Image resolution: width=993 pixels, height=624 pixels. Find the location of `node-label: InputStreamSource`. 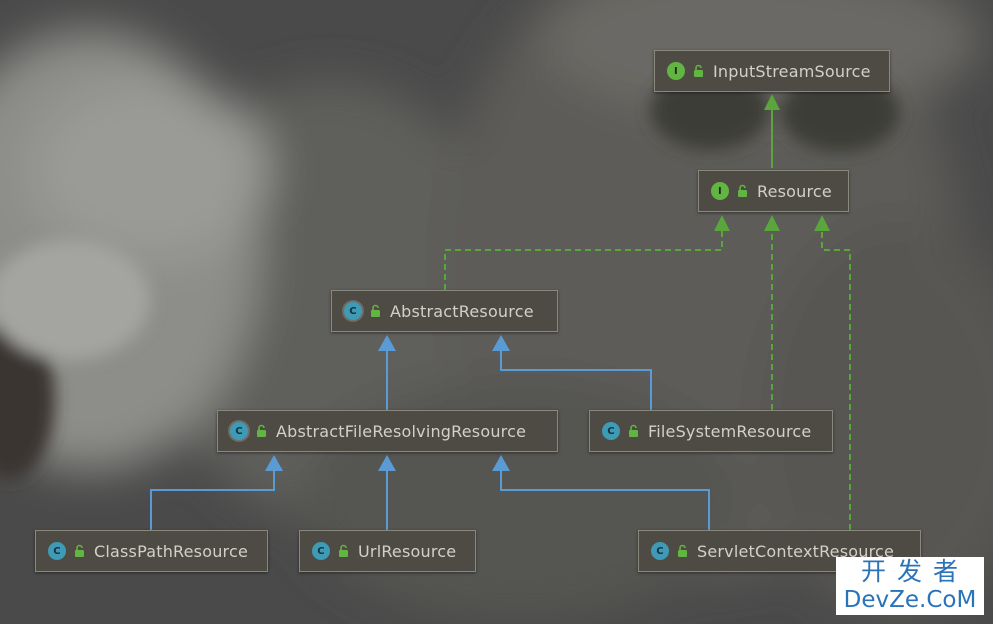

node-label: InputStreamSource is located at coordinates (792, 71).